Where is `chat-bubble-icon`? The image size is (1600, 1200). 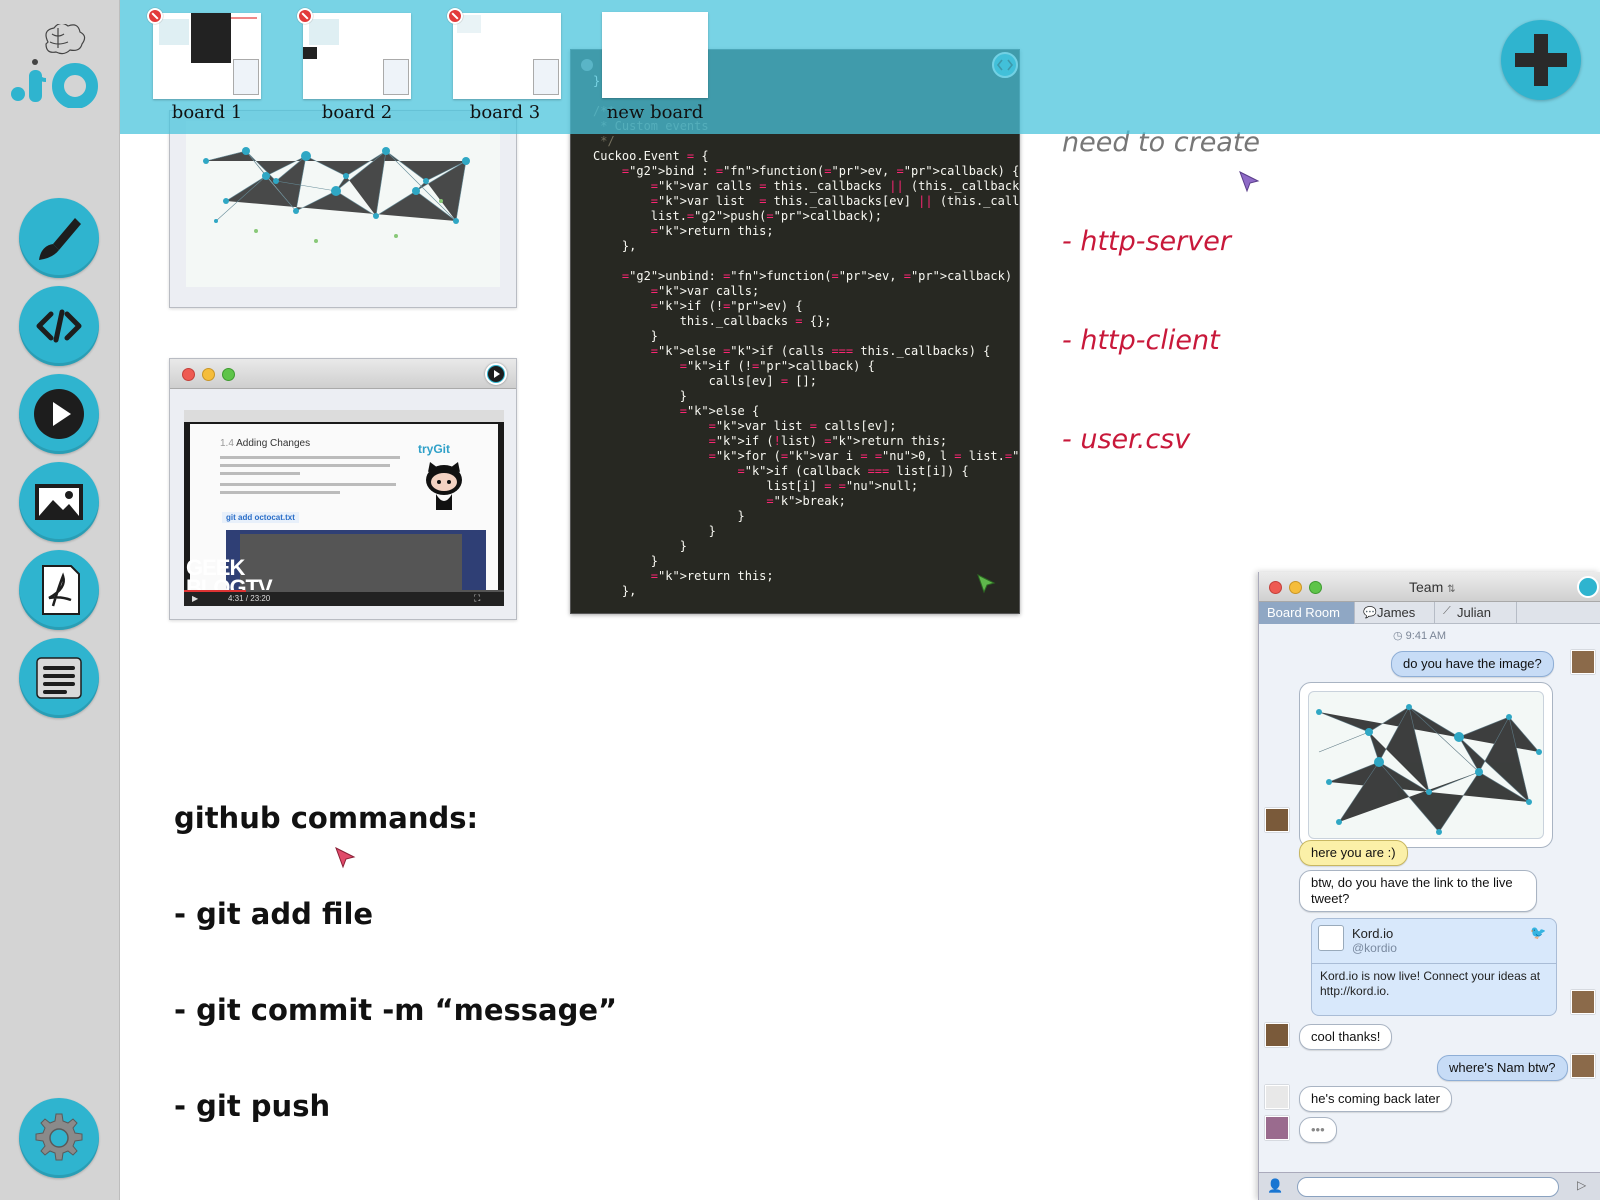
chat-bubble-icon is located at coordinates (1588, 587).